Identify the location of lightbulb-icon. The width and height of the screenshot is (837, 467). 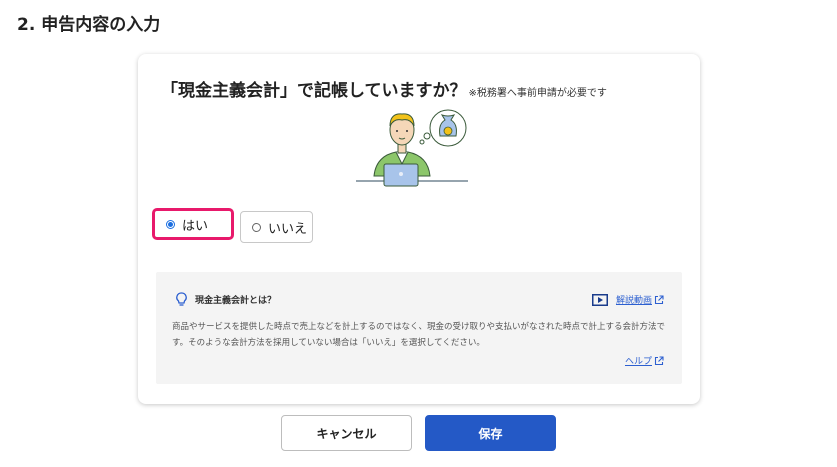
(181, 299).